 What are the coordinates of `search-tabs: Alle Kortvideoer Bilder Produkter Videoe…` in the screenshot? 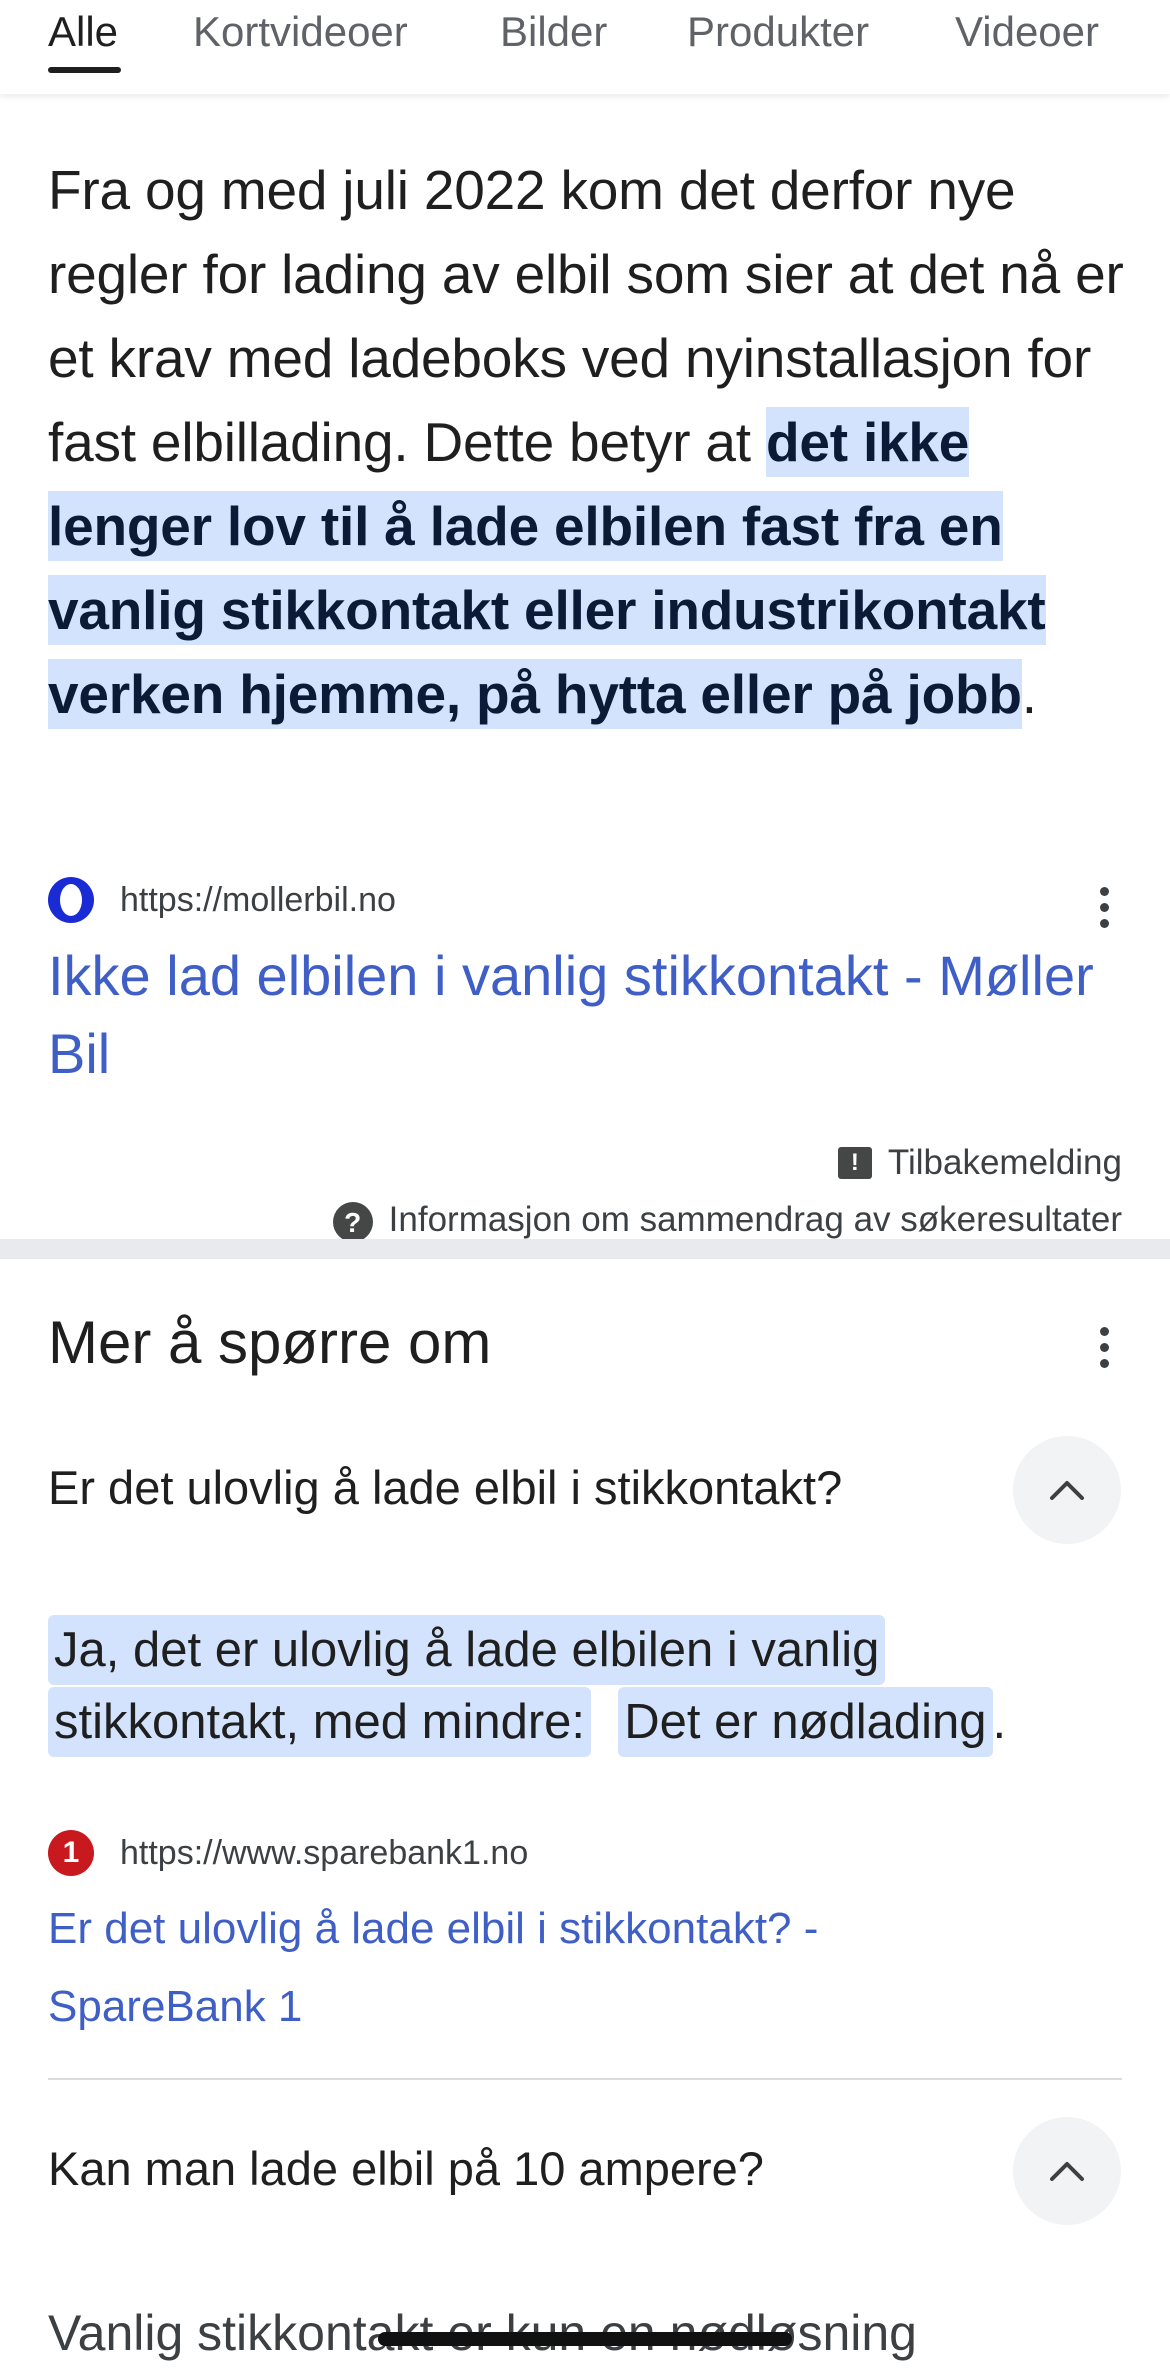 It's located at (585, 47).